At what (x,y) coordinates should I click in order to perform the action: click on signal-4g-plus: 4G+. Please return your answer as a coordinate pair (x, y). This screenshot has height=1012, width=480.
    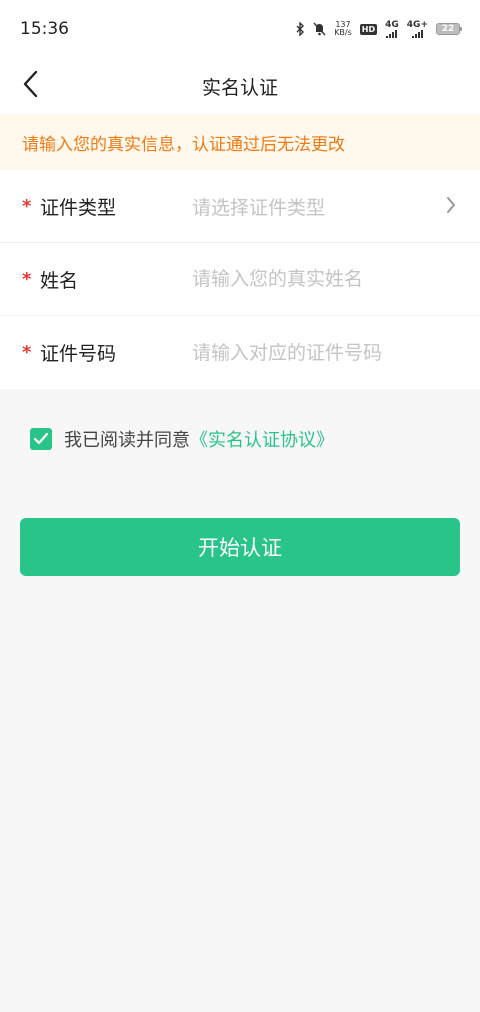
    Looking at the image, I should click on (417, 28).